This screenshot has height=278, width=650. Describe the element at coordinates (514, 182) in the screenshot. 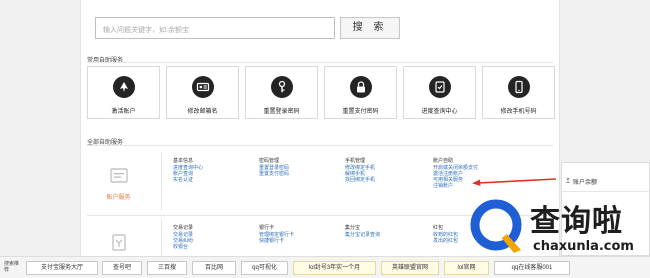

I see `red-arrow-annotation` at that location.